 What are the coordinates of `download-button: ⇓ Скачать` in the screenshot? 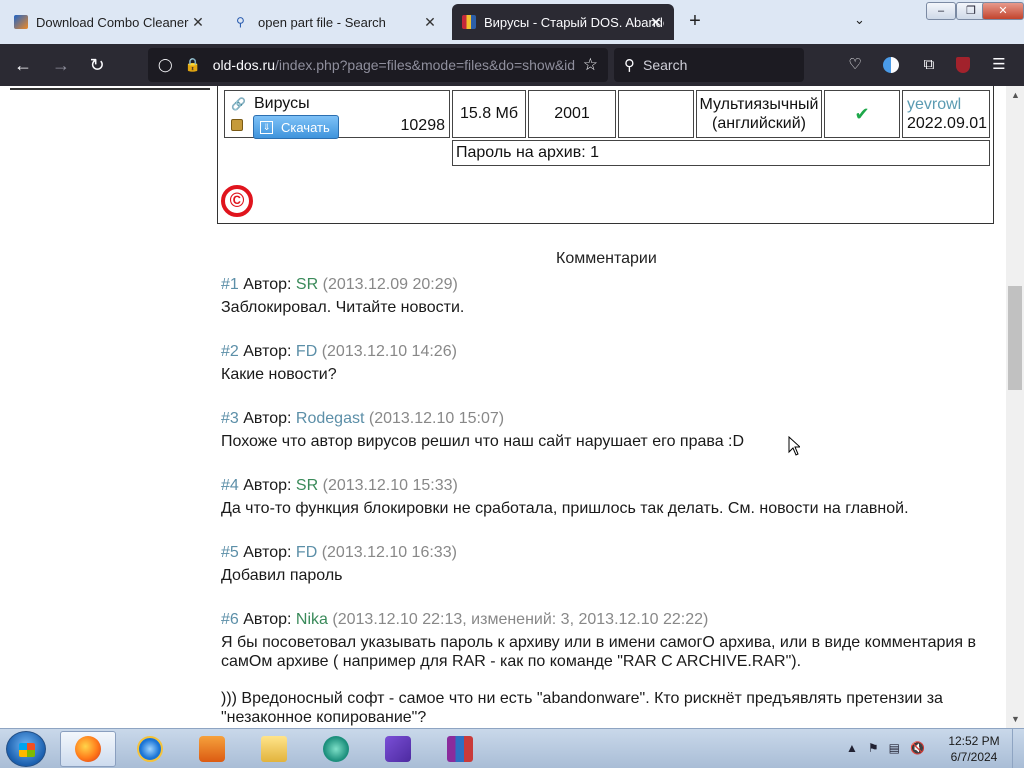 It's located at (296, 127).